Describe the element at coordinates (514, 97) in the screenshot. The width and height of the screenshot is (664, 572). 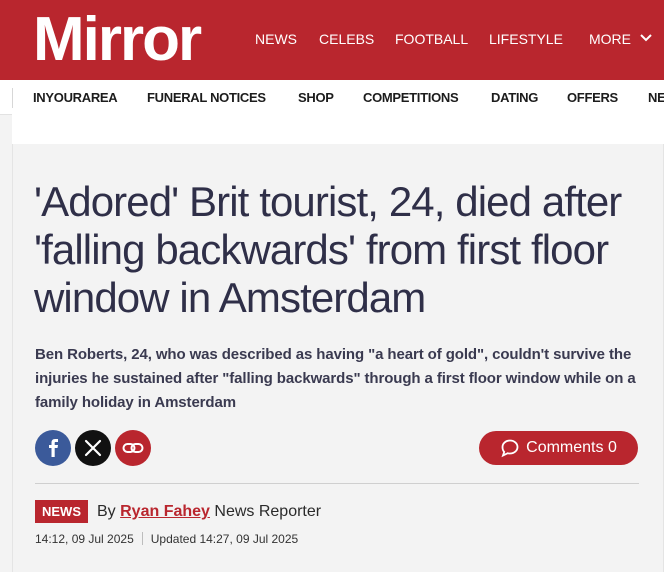
I see `subnav-item-dating: DATING` at that location.